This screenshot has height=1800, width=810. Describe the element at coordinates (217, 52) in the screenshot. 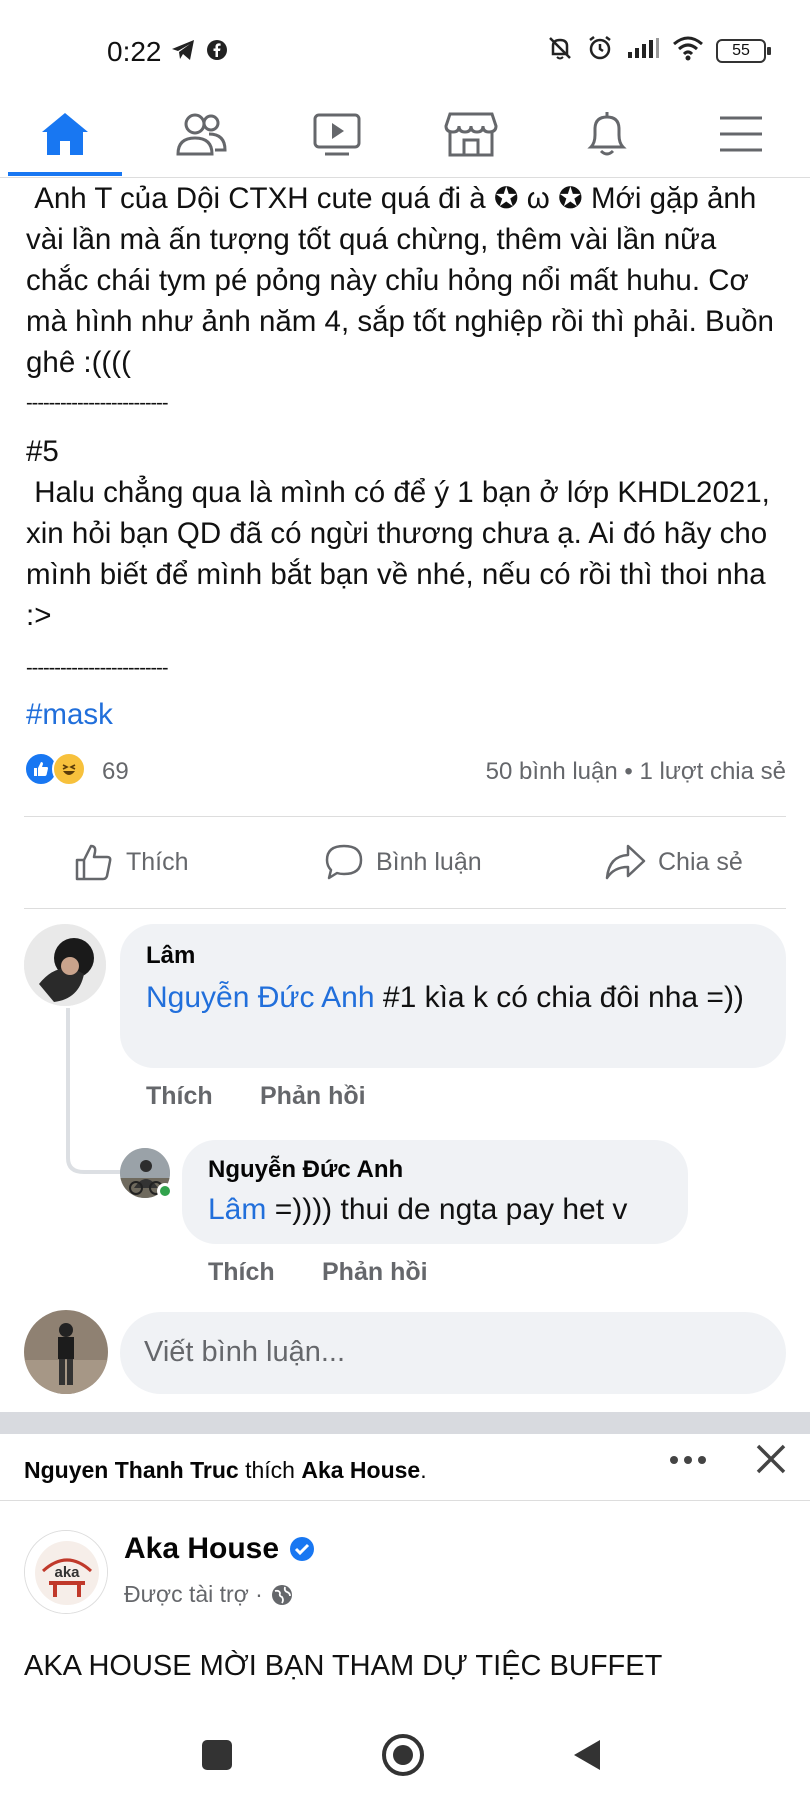

I see `facebook-notif-icon` at that location.